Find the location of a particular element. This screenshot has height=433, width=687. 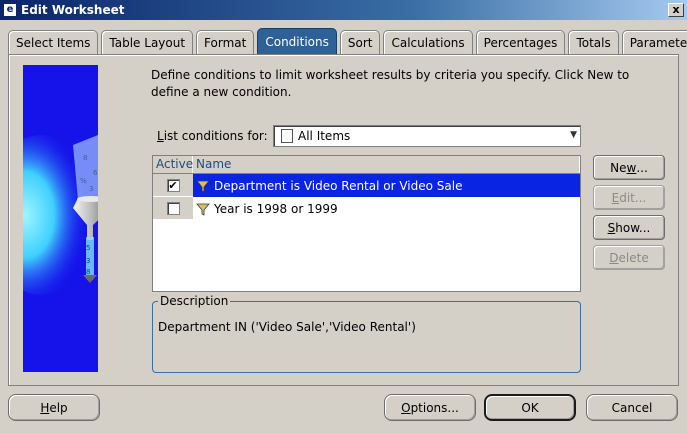

tab-label: Table Layout is located at coordinates (147, 42).